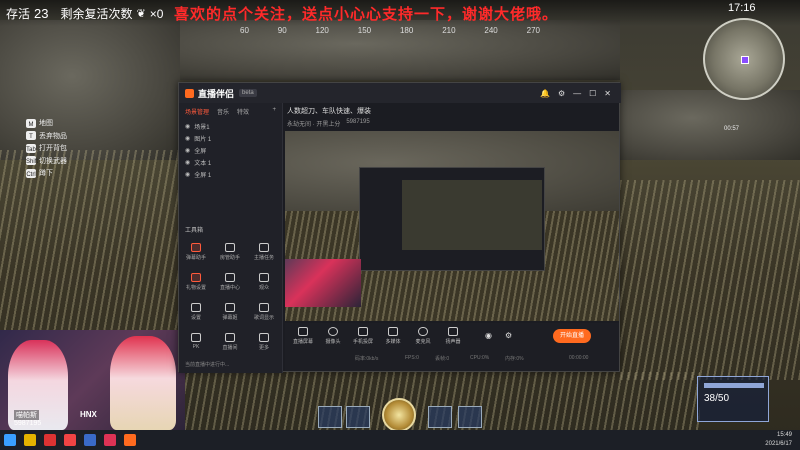 The height and width of the screenshot is (450, 800). What do you see at coordinates (453, 336) in the screenshot?
I see `speaker-button: 扬声器` at bounding box center [453, 336].